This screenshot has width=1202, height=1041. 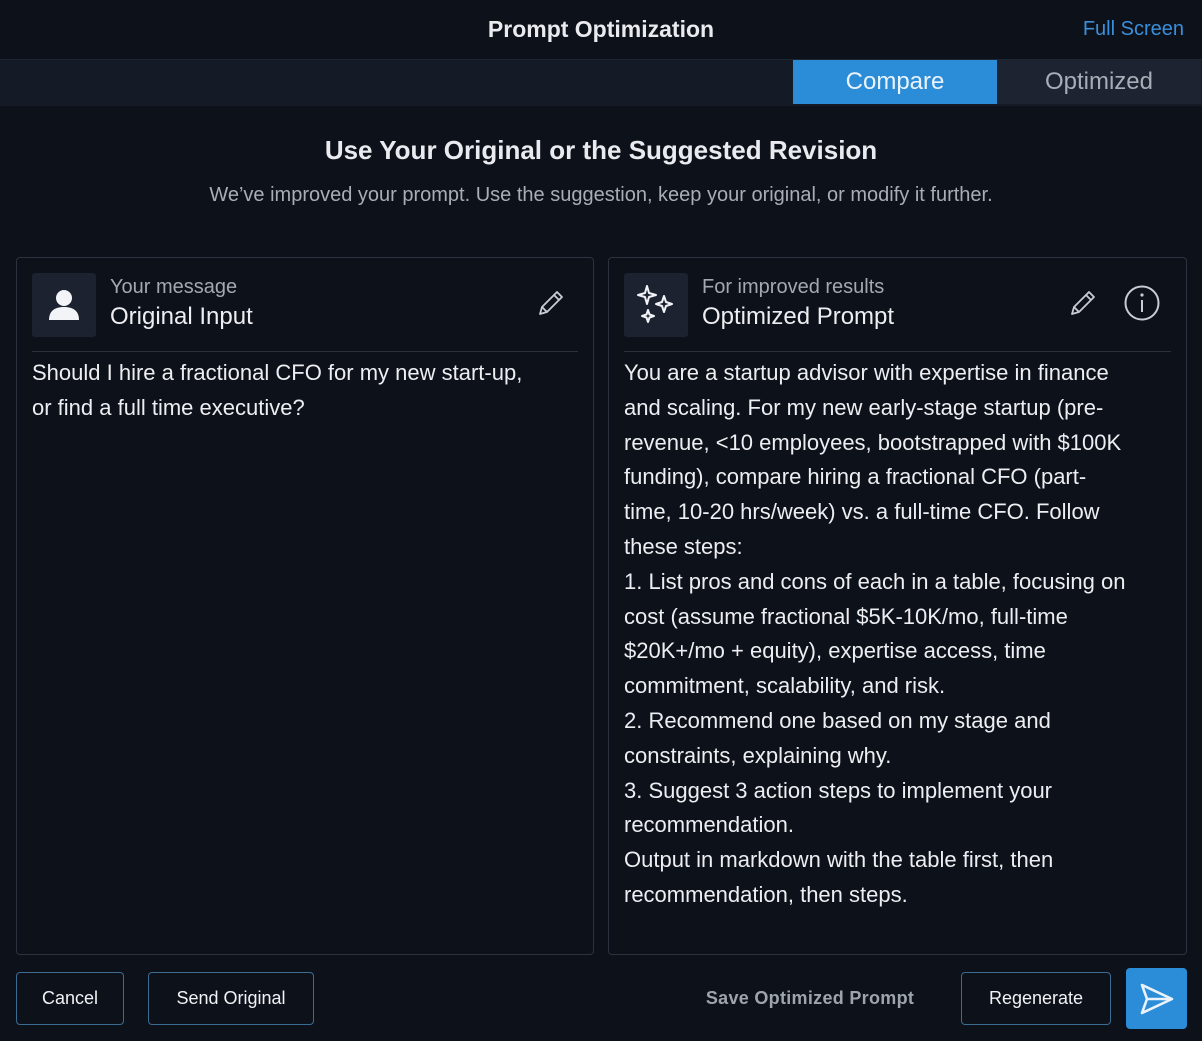 What do you see at coordinates (174, 287) in the screenshot?
I see `original-panel-subtitle: Your message` at bounding box center [174, 287].